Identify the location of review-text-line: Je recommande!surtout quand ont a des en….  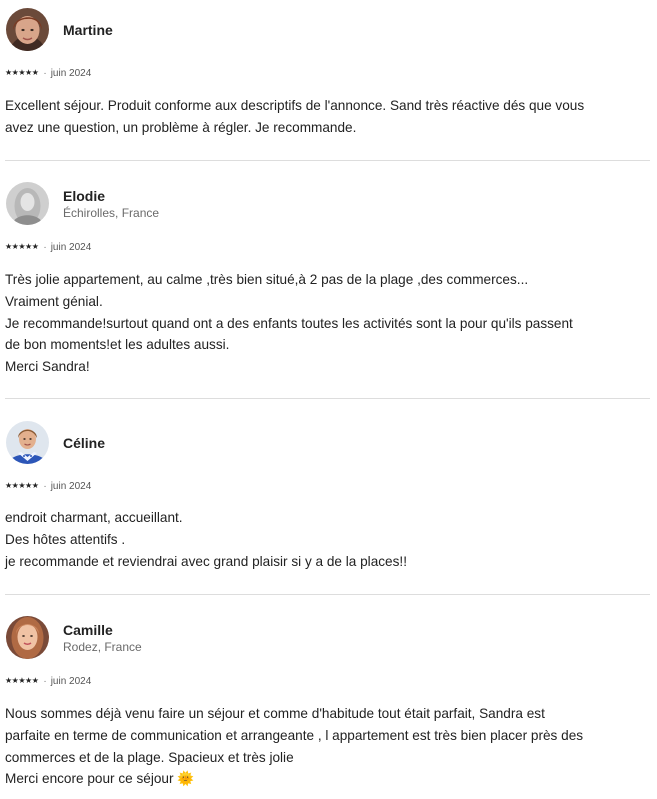
(289, 323).